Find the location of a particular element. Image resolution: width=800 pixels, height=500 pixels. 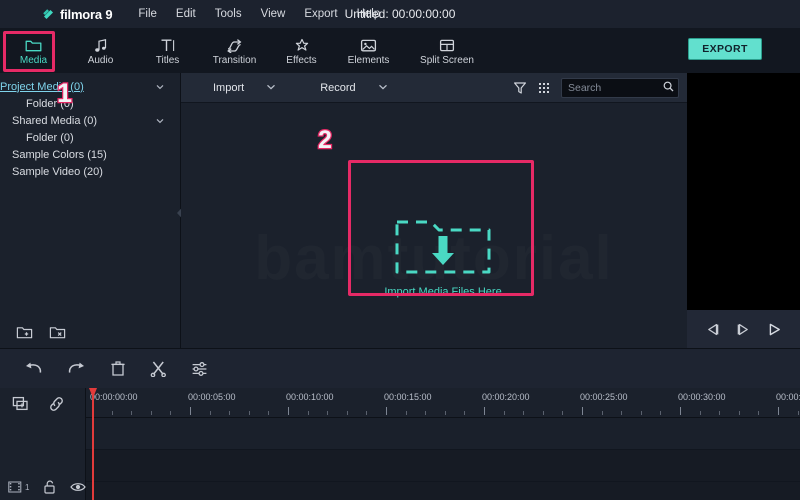

export-button: EXPORT is located at coordinates (725, 49).